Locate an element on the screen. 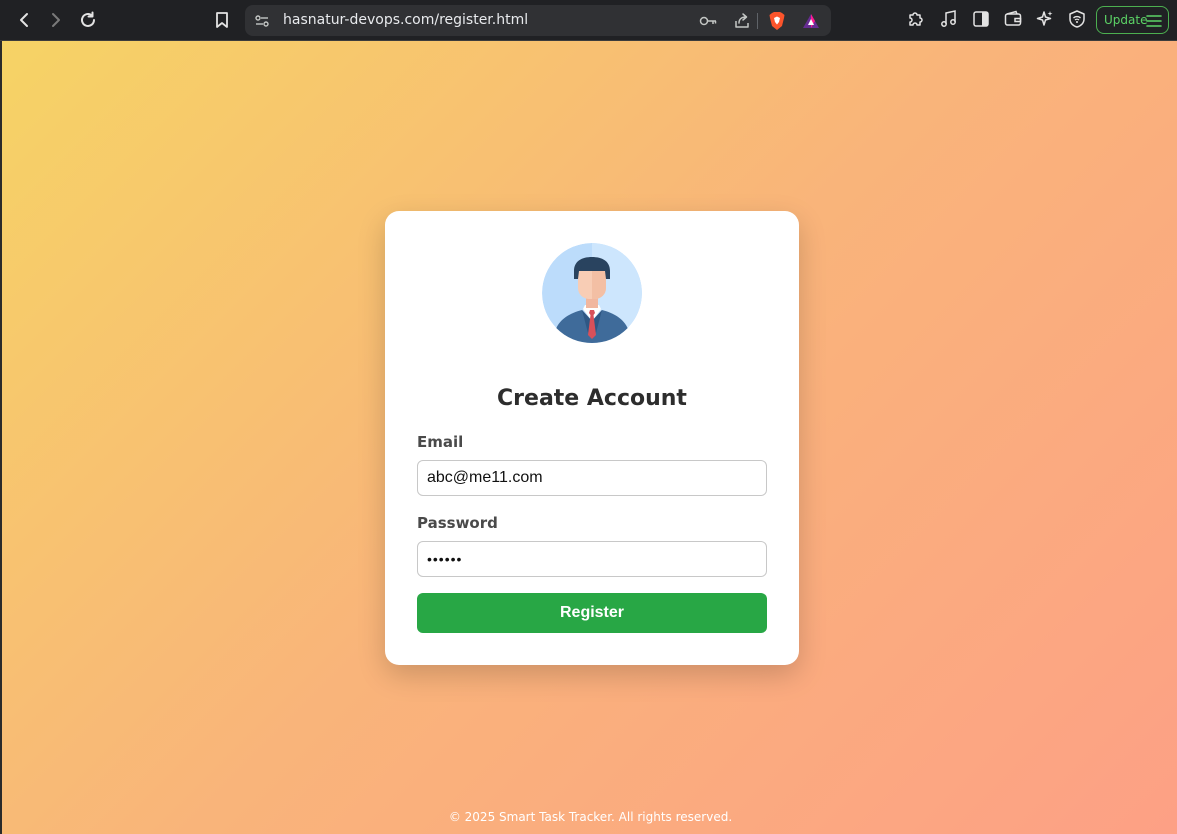 The width and height of the screenshot is (1177, 834). back-icon is located at coordinates (24, 20).